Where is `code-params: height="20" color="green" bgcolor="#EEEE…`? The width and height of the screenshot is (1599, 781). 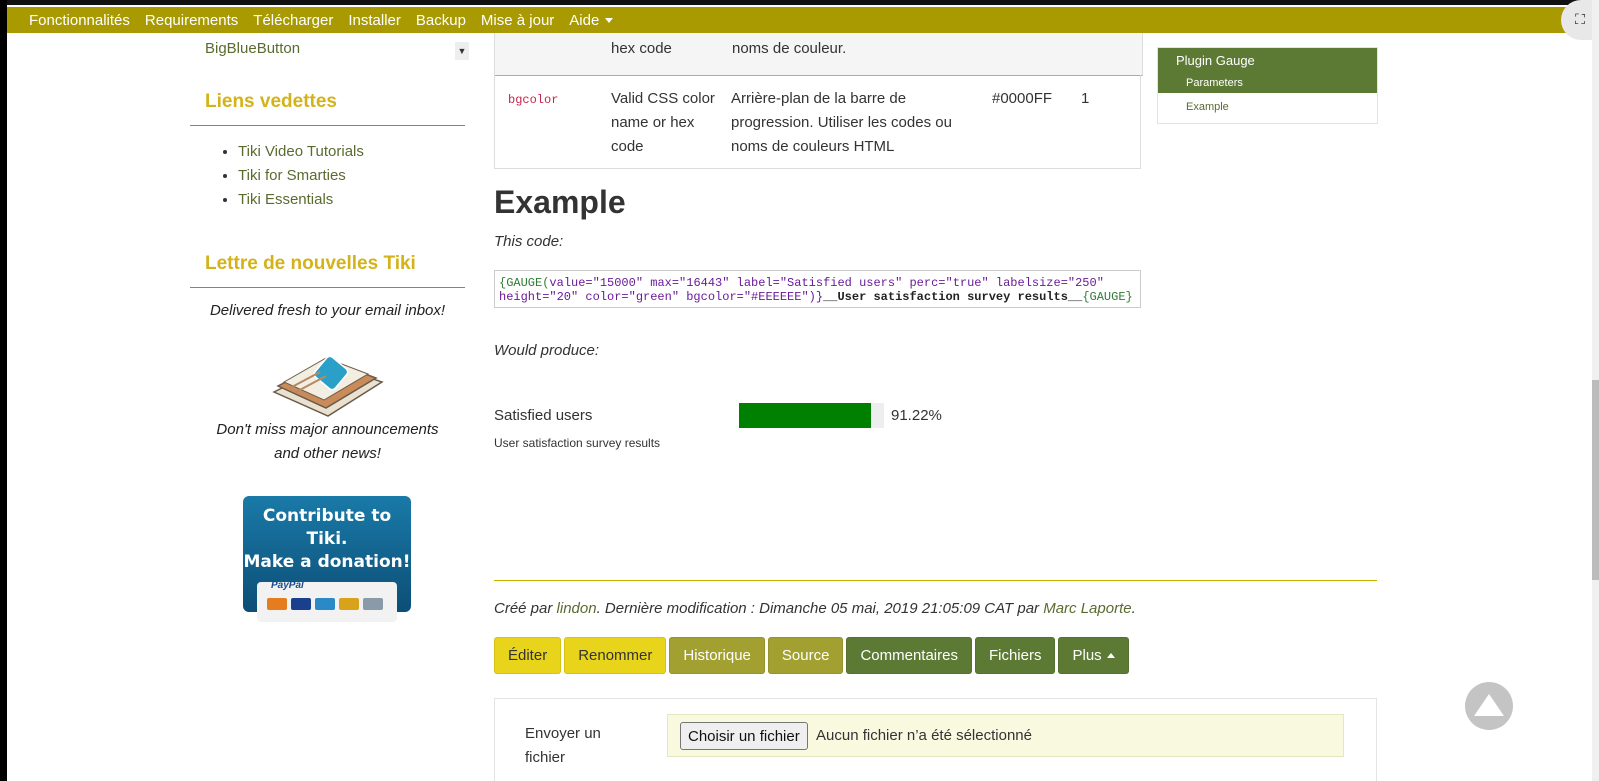
code-params: height="20" color="green" bgcolor="#EEEE… is located at coordinates (661, 297).